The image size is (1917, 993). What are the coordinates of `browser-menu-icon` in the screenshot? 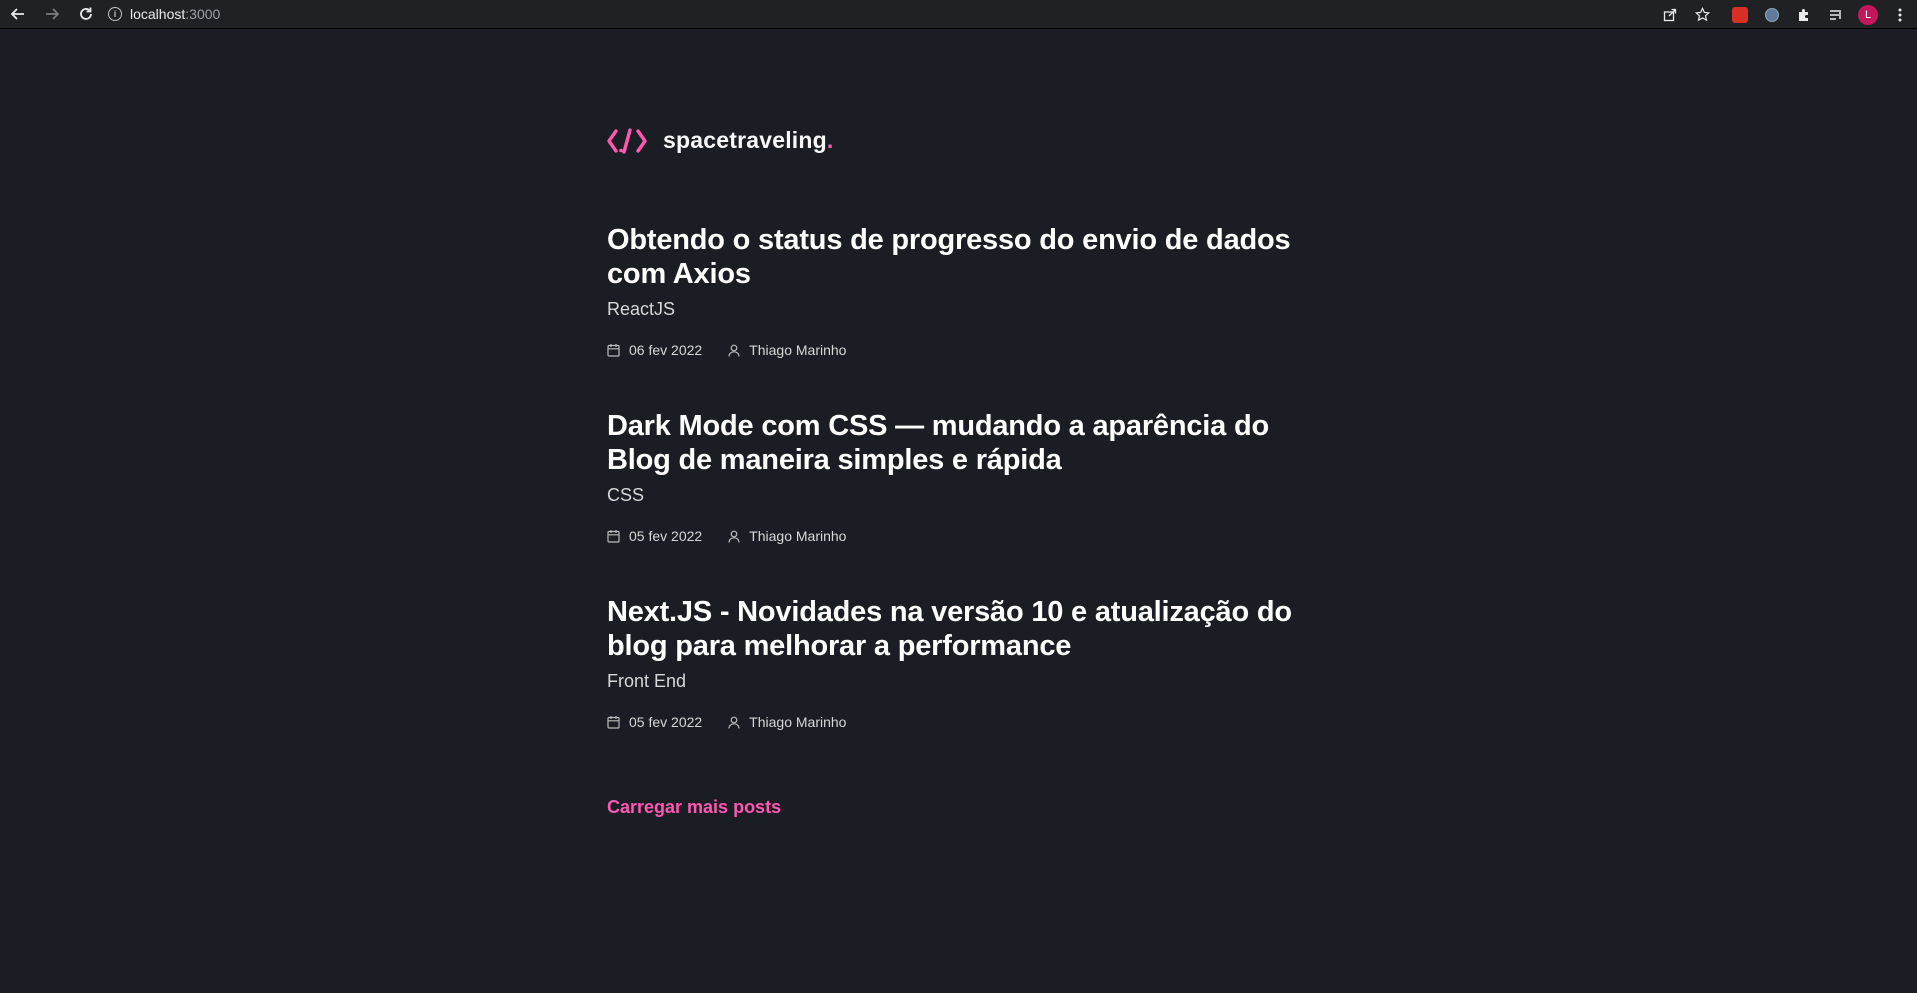 It's located at (1900, 15).